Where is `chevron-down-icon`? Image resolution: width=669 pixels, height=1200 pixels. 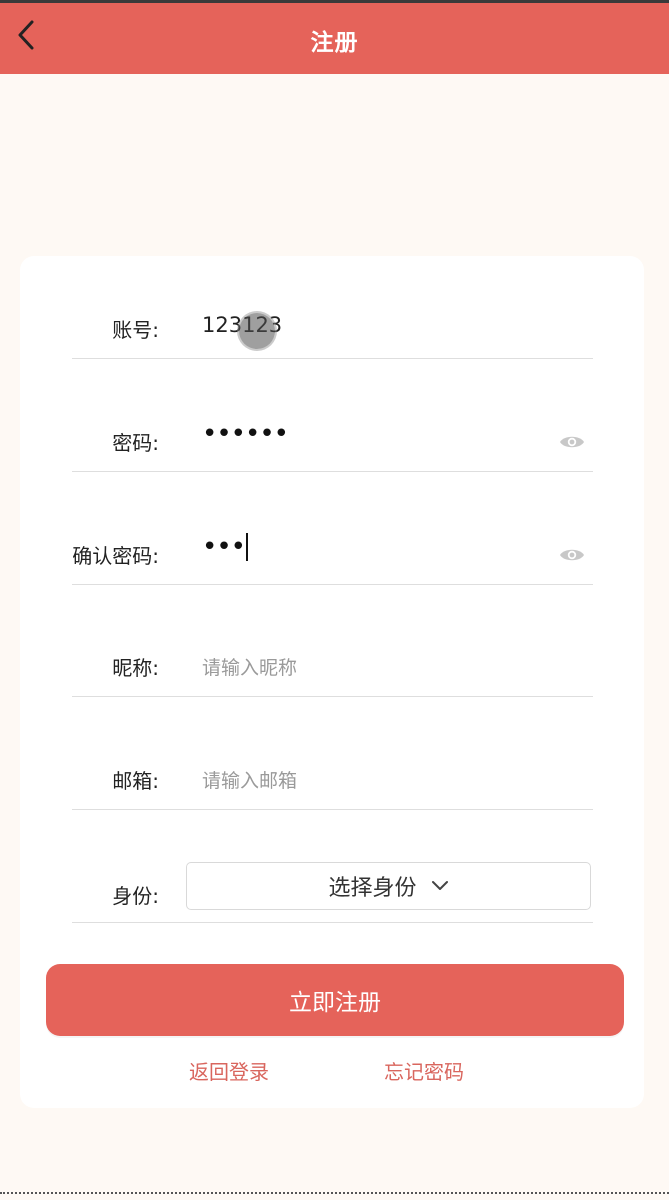
chevron-down-icon is located at coordinates (440, 886).